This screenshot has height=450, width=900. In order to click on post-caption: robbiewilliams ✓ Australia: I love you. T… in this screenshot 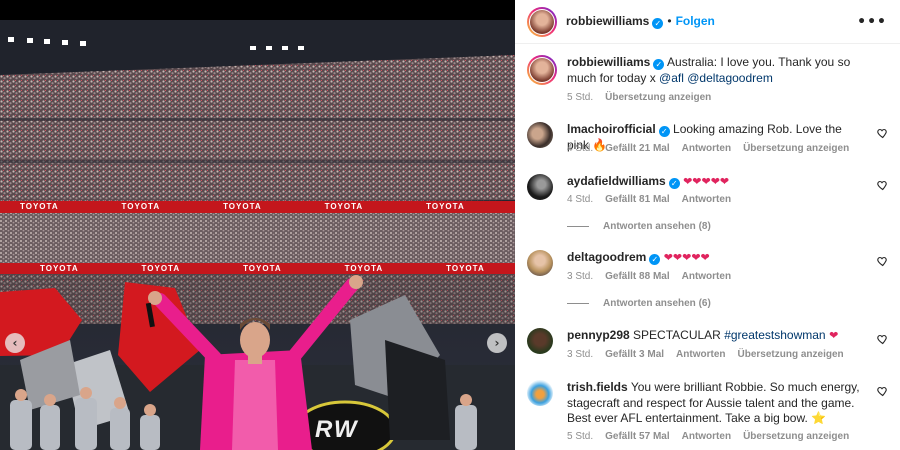, I will do `click(707, 85)`.